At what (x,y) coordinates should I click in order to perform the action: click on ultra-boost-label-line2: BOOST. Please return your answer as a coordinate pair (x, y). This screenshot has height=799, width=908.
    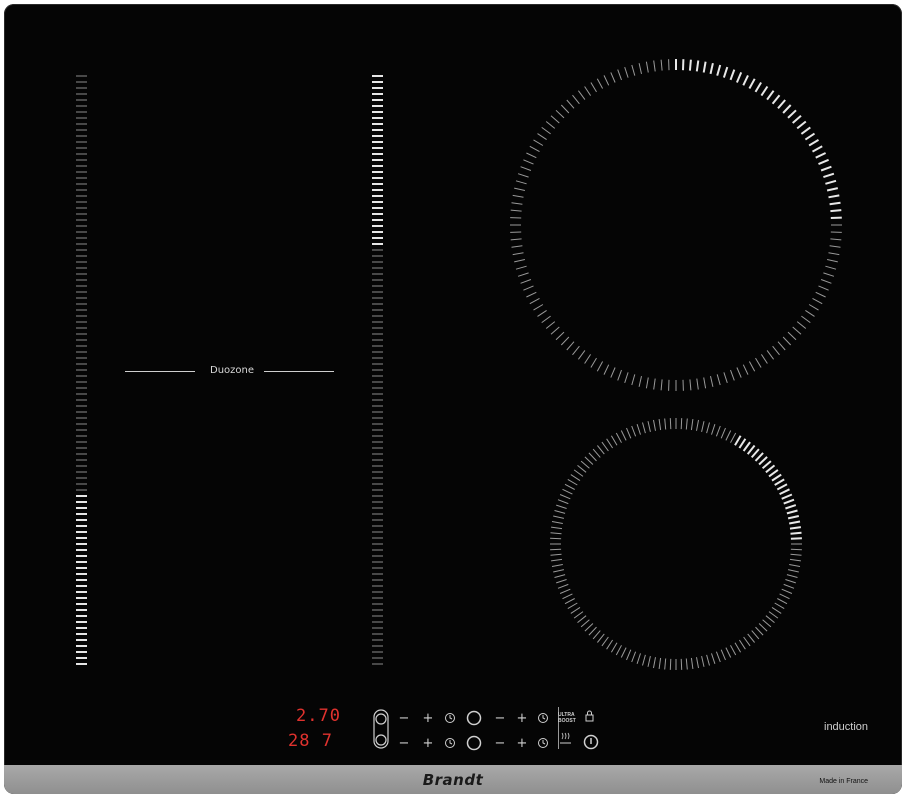
    Looking at the image, I should click on (567, 721).